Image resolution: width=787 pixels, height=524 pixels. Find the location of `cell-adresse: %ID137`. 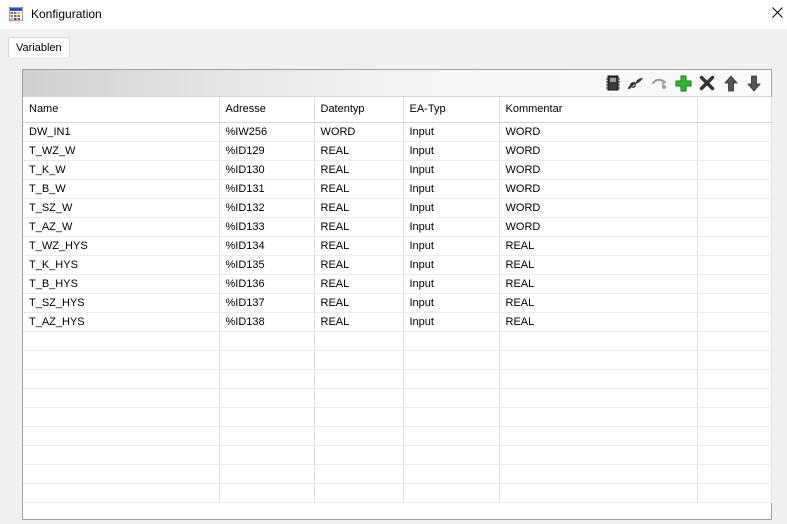

cell-adresse: %ID137 is located at coordinates (267, 303).